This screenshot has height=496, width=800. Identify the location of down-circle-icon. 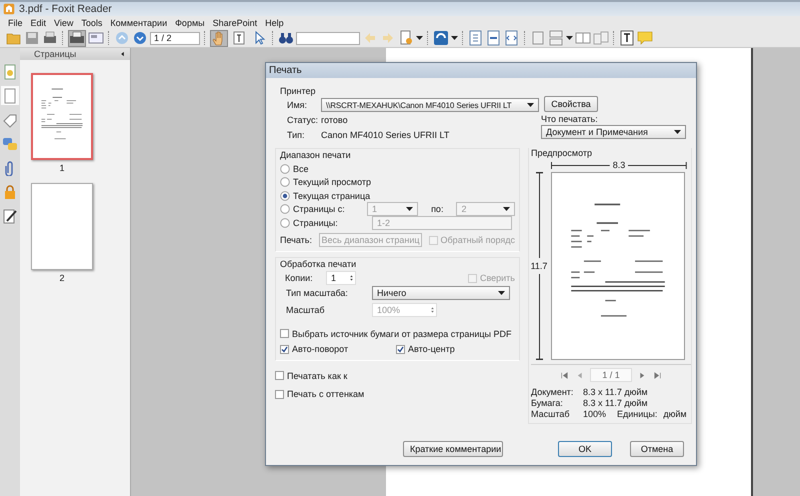
(140, 38).